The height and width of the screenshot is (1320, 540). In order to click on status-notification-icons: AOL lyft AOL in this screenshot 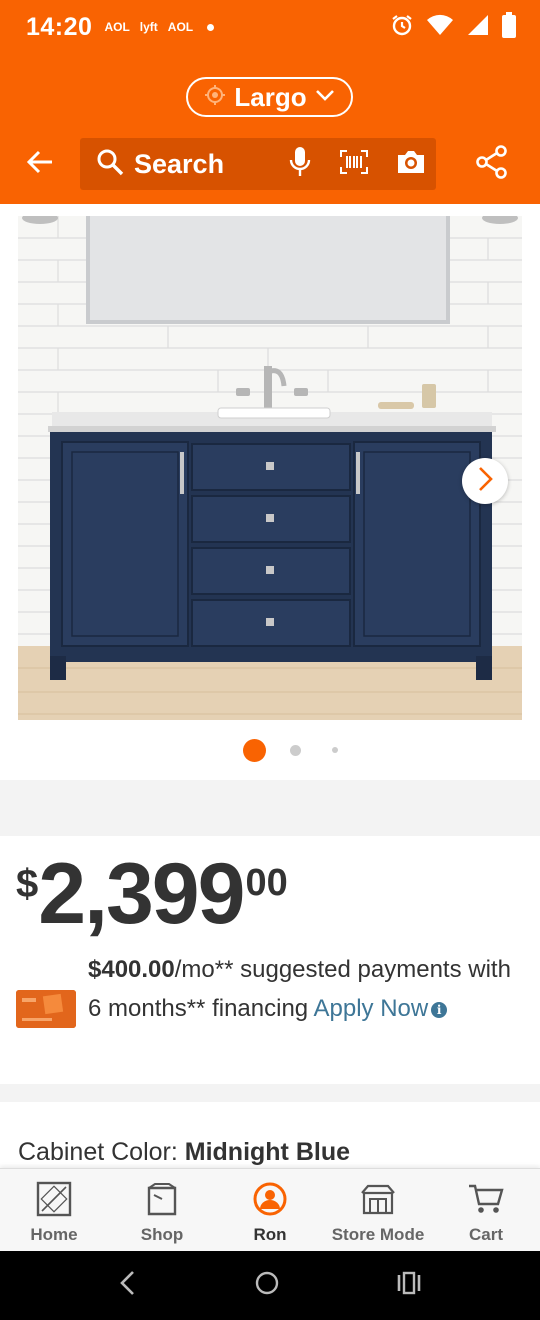, I will do `click(159, 27)`.